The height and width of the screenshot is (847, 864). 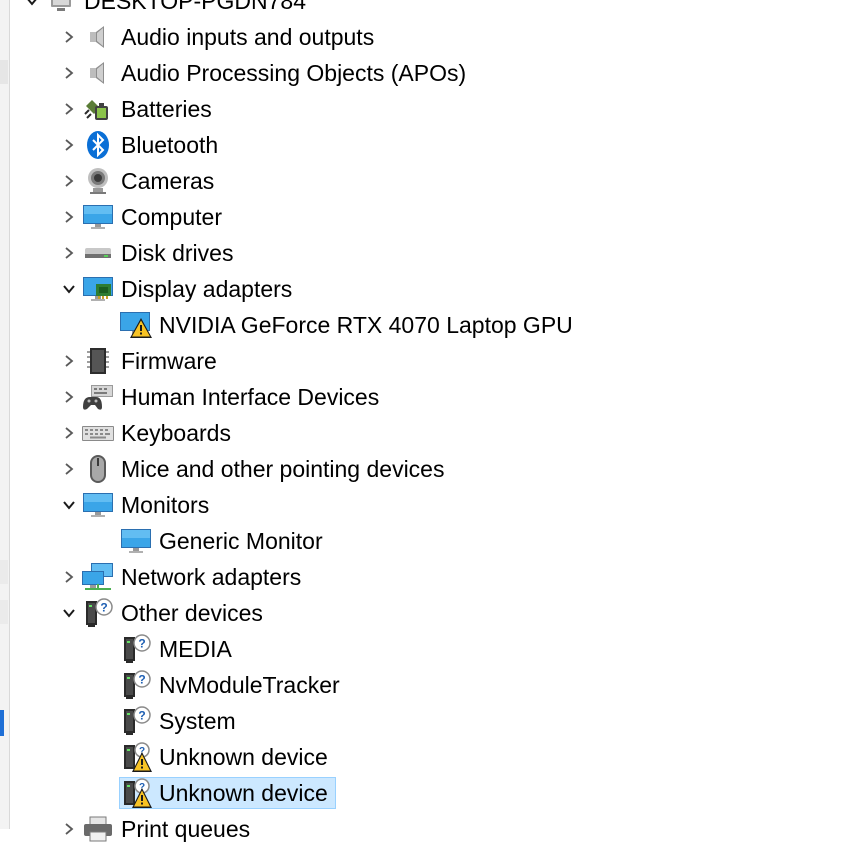 What do you see at coordinates (366, 325) in the screenshot?
I see `tree-node-label: NVIDIA GeForce RTX 4070 Laptop GPU` at bounding box center [366, 325].